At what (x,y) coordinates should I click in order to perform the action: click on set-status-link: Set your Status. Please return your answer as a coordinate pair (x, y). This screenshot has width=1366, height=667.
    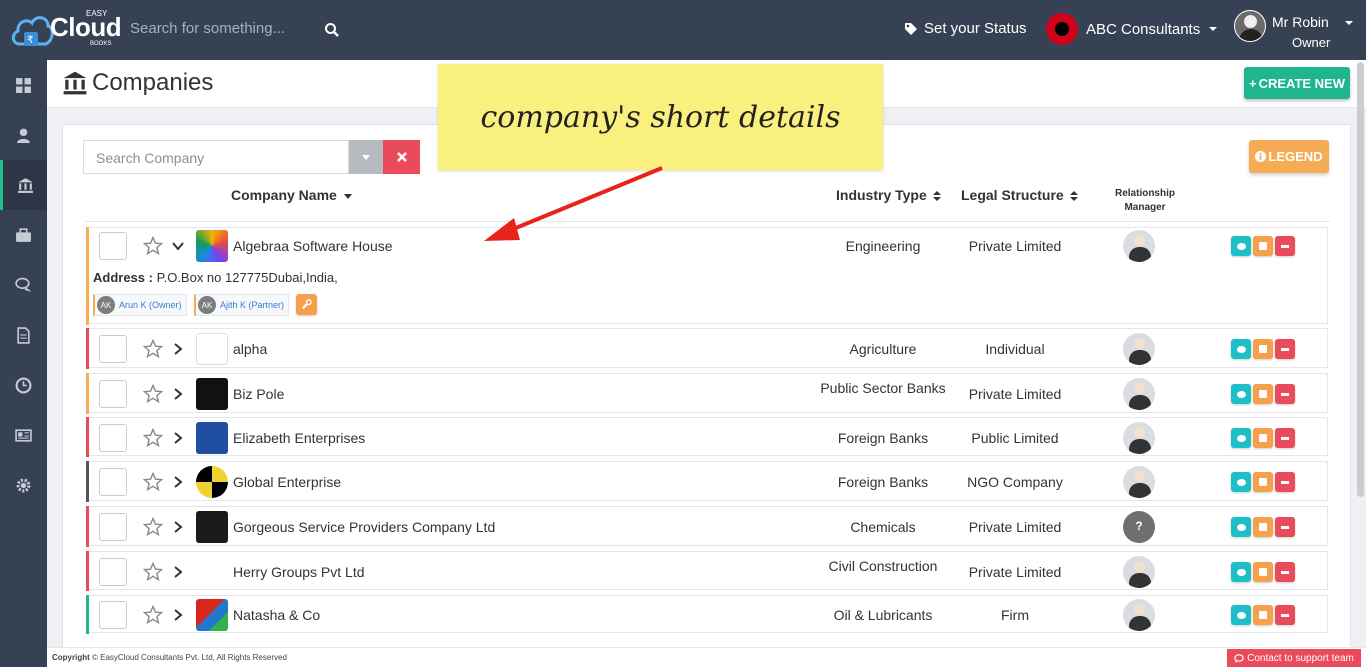
    Looking at the image, I should click on (965, 28).